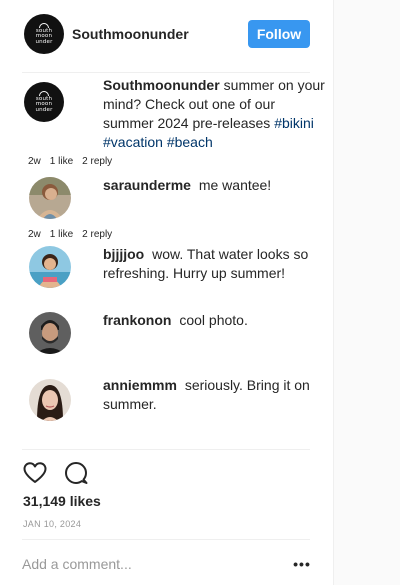  Describe the element at coordinates (44, 102) in the screenshot. I see `caption-avatar: south moon under` at that location.